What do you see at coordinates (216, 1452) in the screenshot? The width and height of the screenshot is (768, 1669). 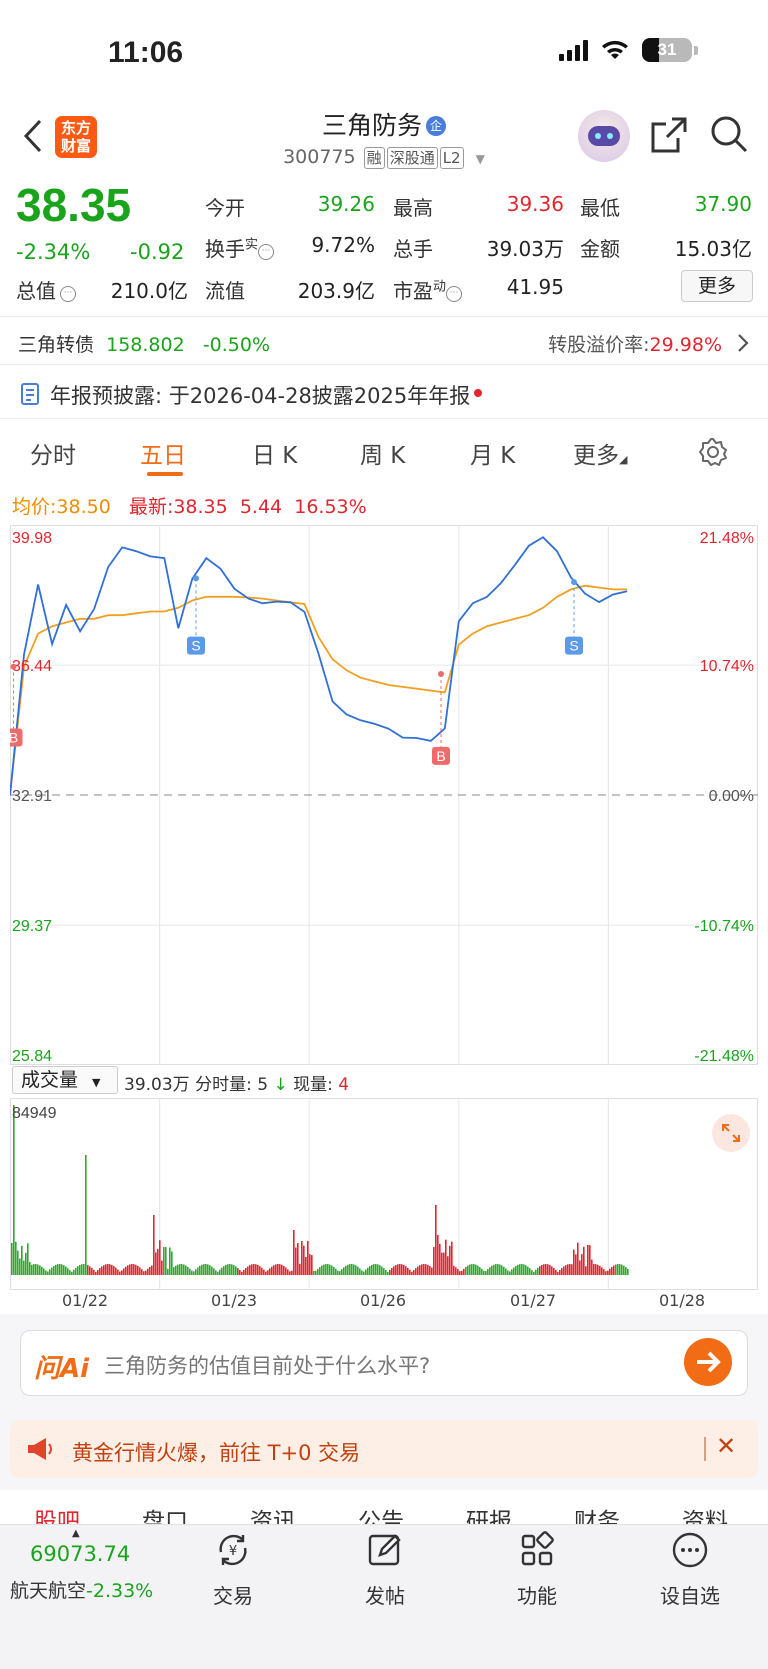 I see `banner-text: 黄金行情火爆，前往 T+0 交易` at bounding box center [216, 1452].